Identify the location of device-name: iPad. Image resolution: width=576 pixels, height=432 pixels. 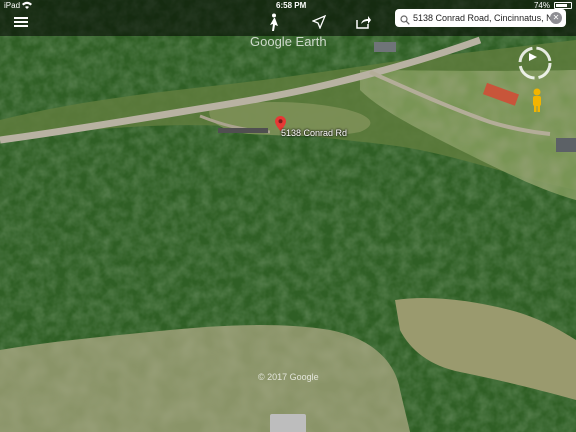
(12, 5).